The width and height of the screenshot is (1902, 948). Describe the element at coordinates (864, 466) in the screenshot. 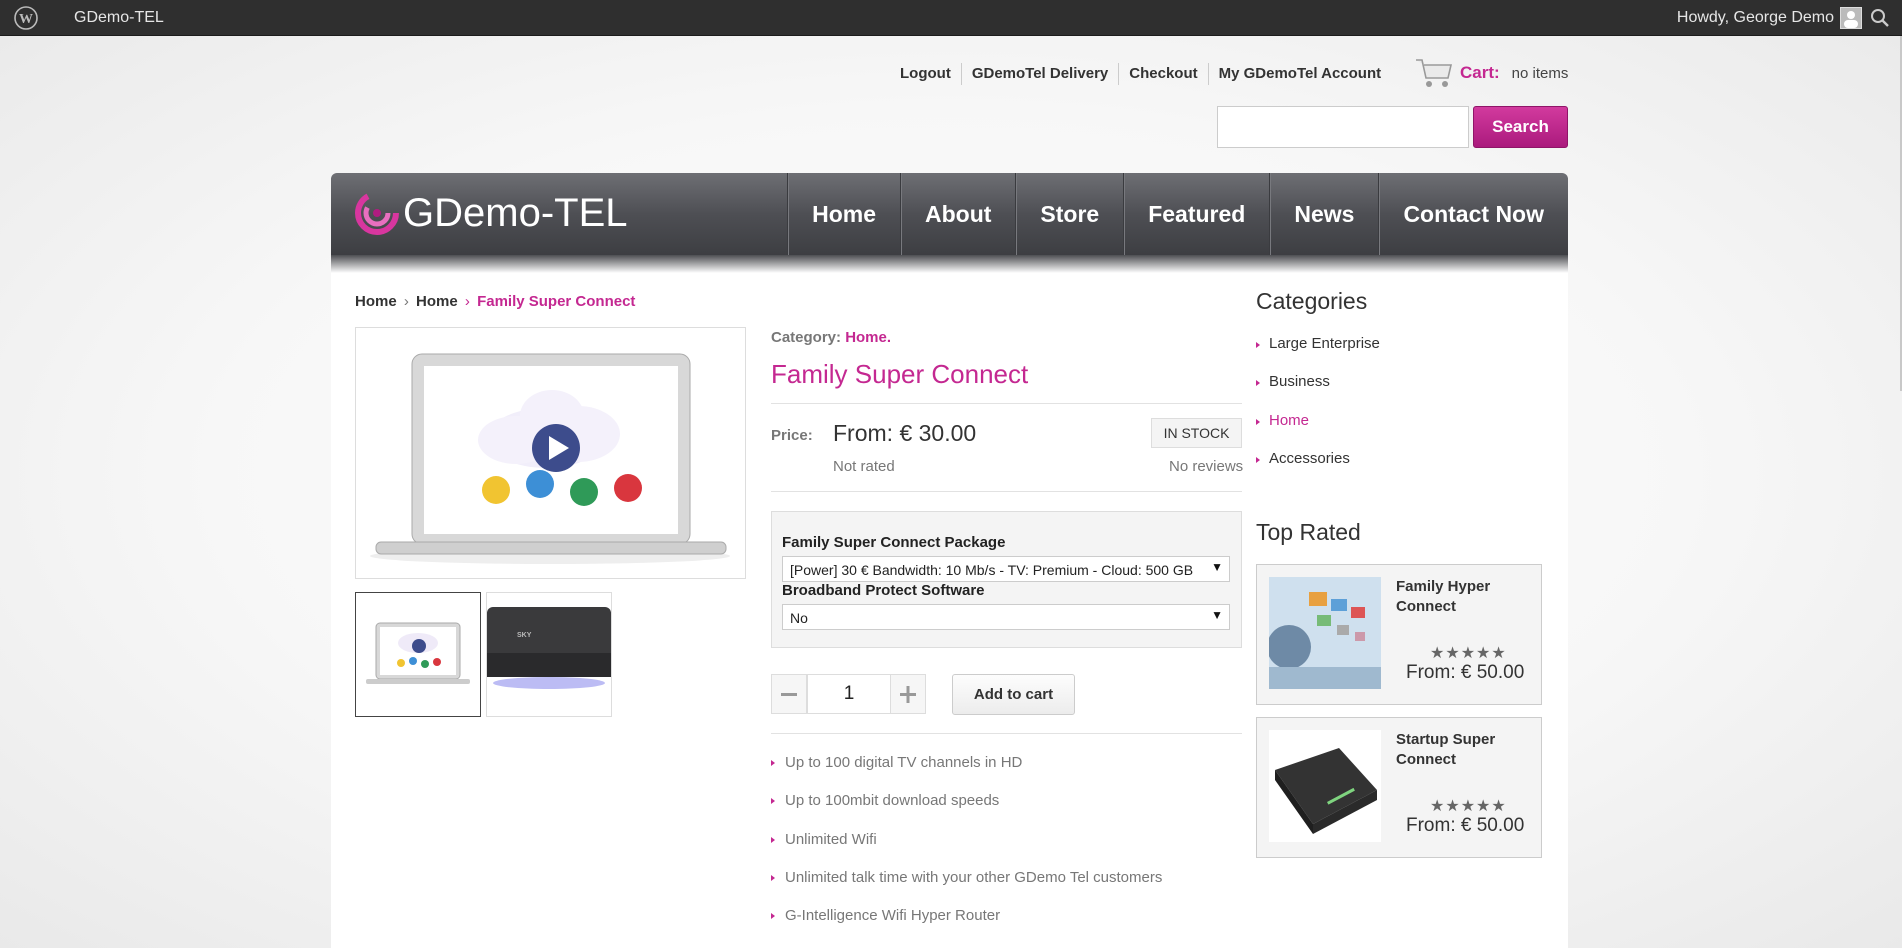

I see `rating-text: Not rated` at that location.